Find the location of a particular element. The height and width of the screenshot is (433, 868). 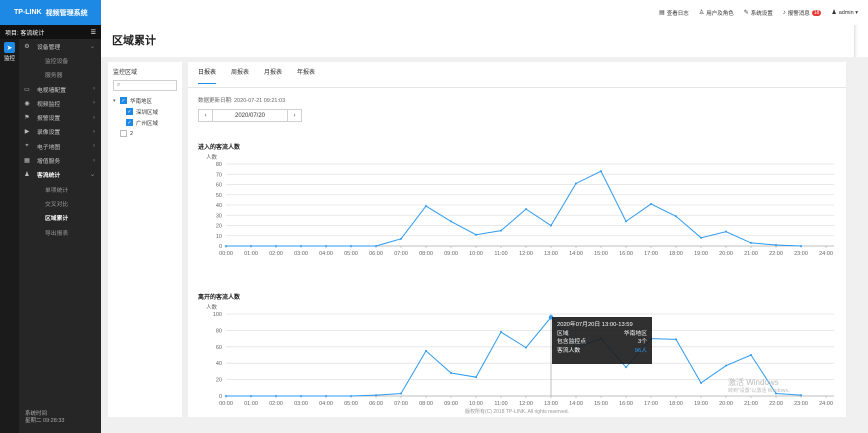

y-tick-label: 100 is located at coordinates (217, 315).